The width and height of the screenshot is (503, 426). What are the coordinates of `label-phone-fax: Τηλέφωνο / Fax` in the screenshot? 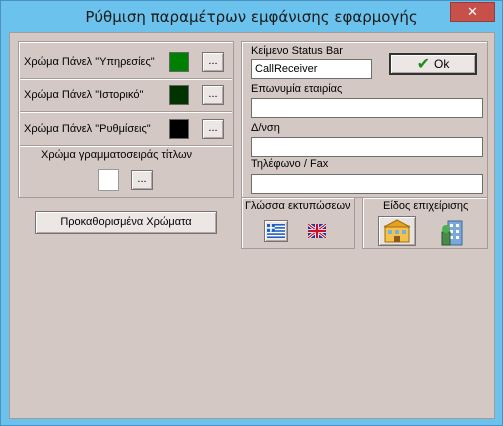 It's located at (290, 164).